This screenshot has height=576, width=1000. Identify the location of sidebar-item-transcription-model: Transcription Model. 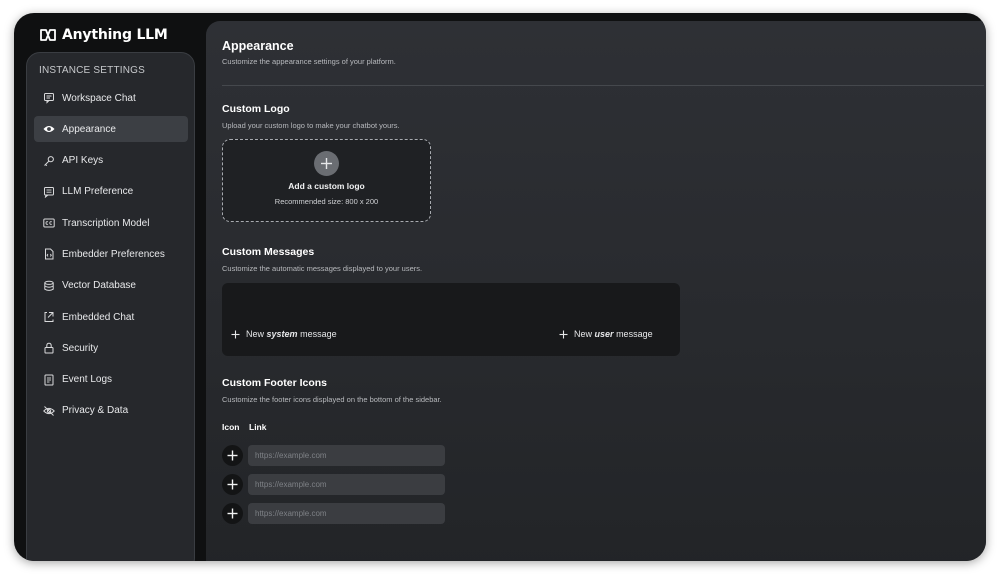
(111, 223).